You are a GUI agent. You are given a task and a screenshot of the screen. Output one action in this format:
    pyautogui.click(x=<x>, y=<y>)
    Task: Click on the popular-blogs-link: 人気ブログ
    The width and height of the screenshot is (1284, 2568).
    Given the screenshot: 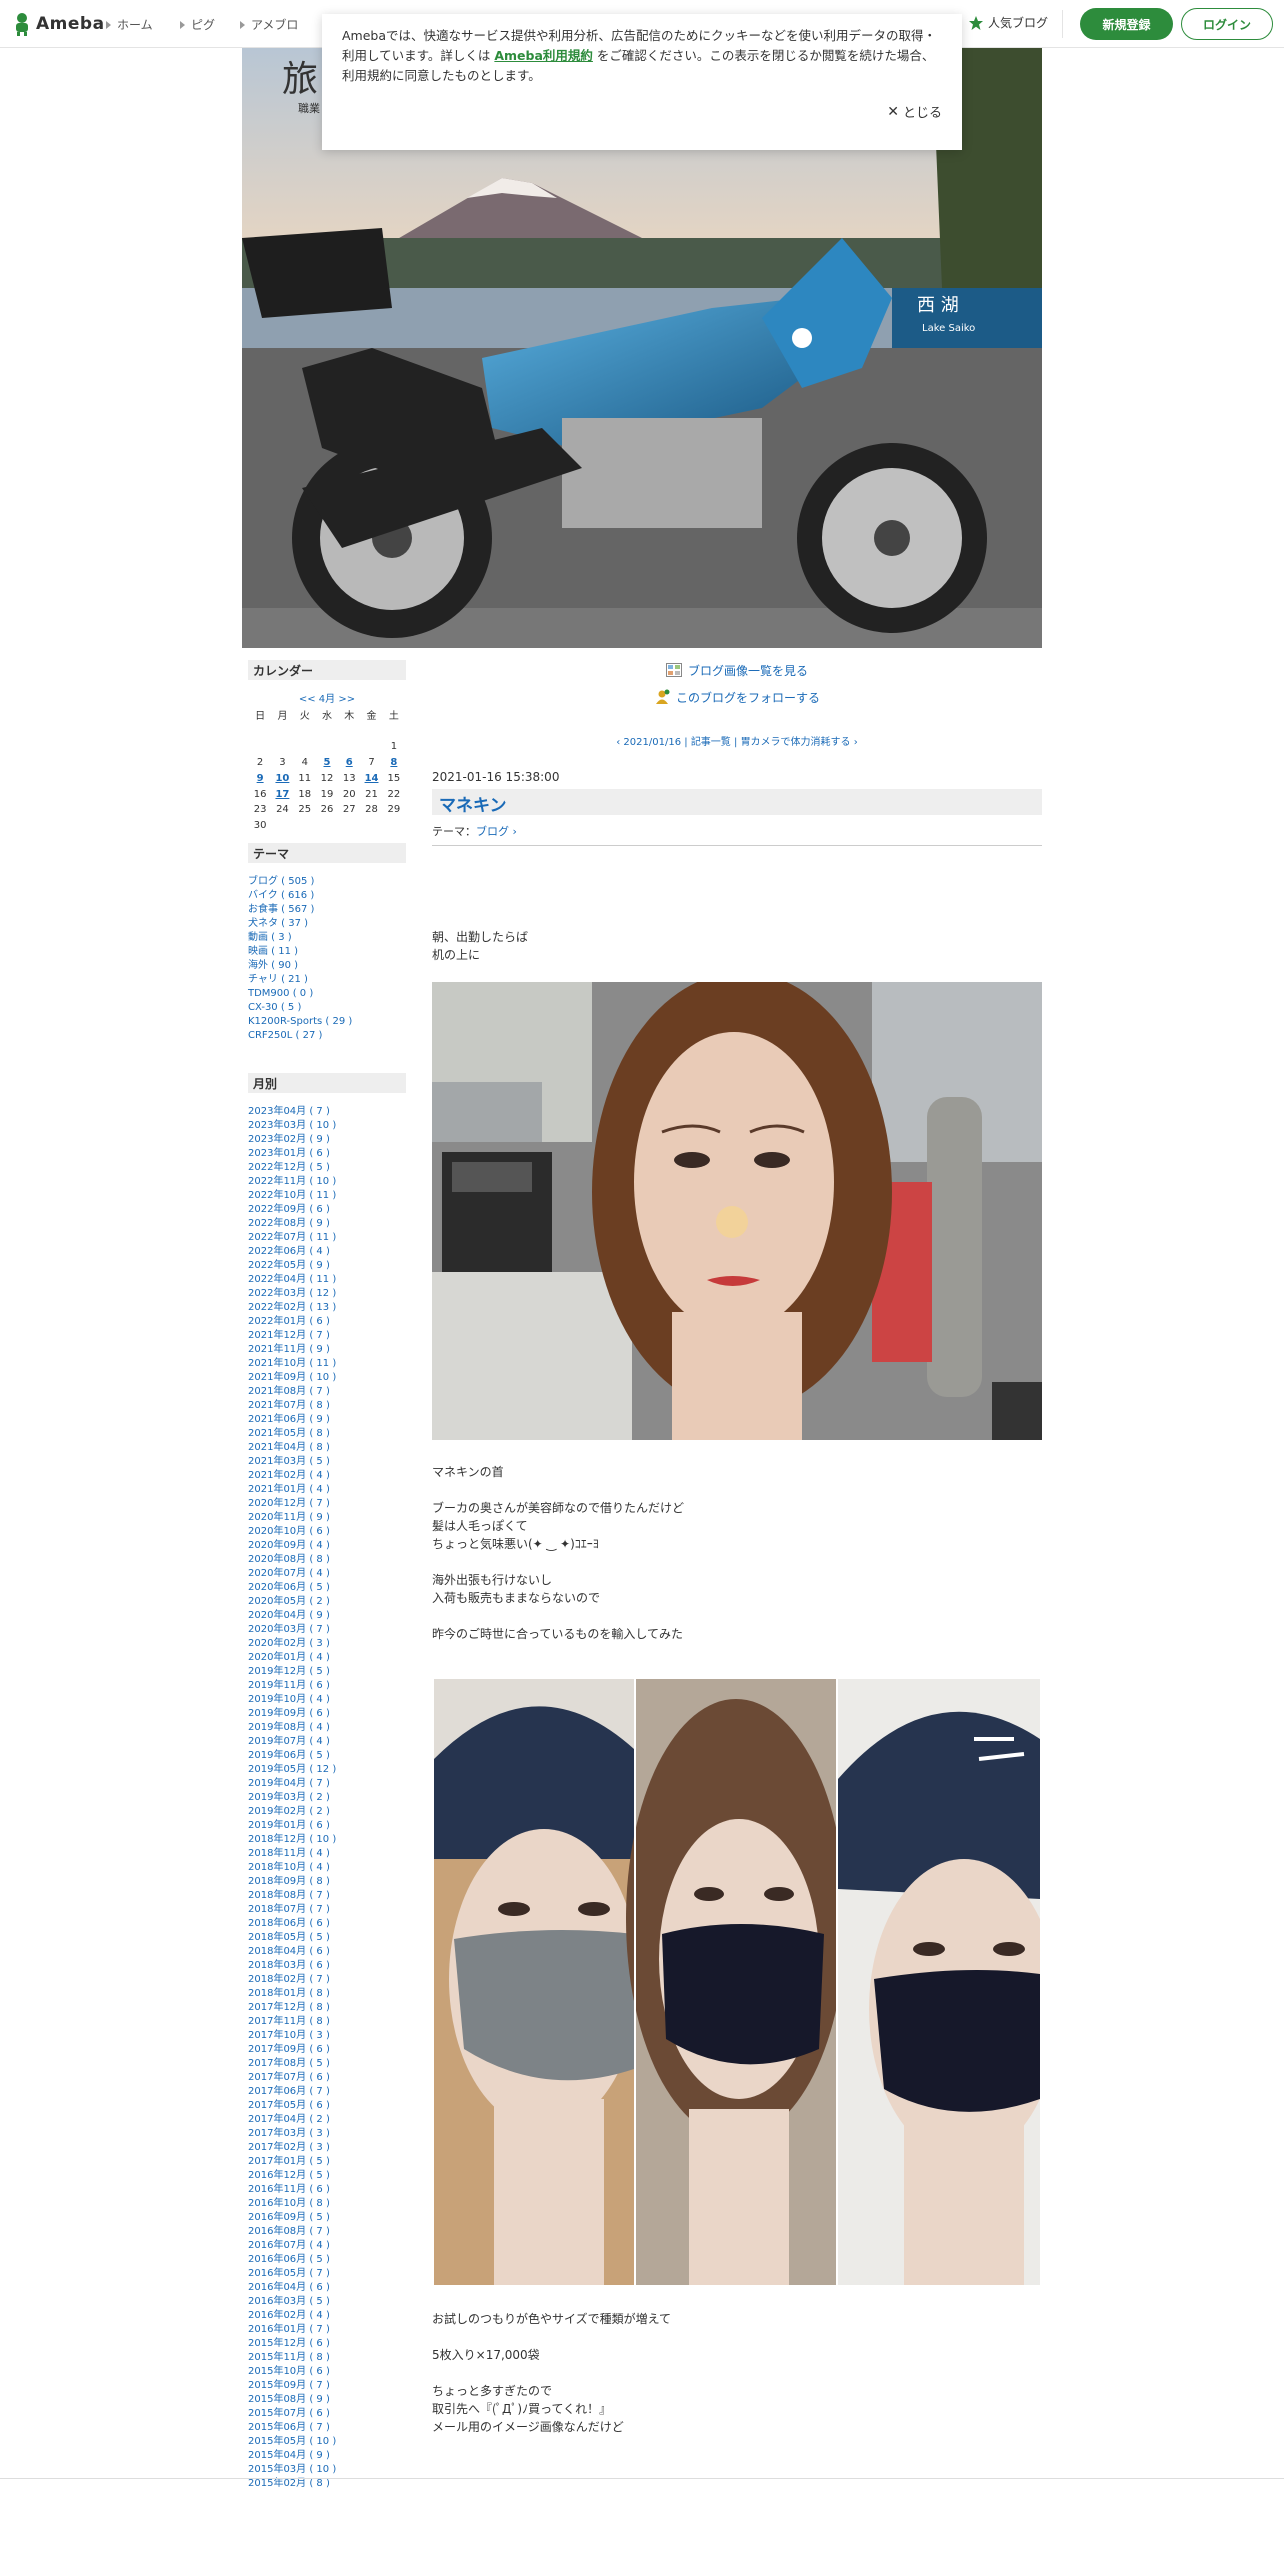 What is the action you would take?
    pyautogui.click(x=1008, y=22)
    